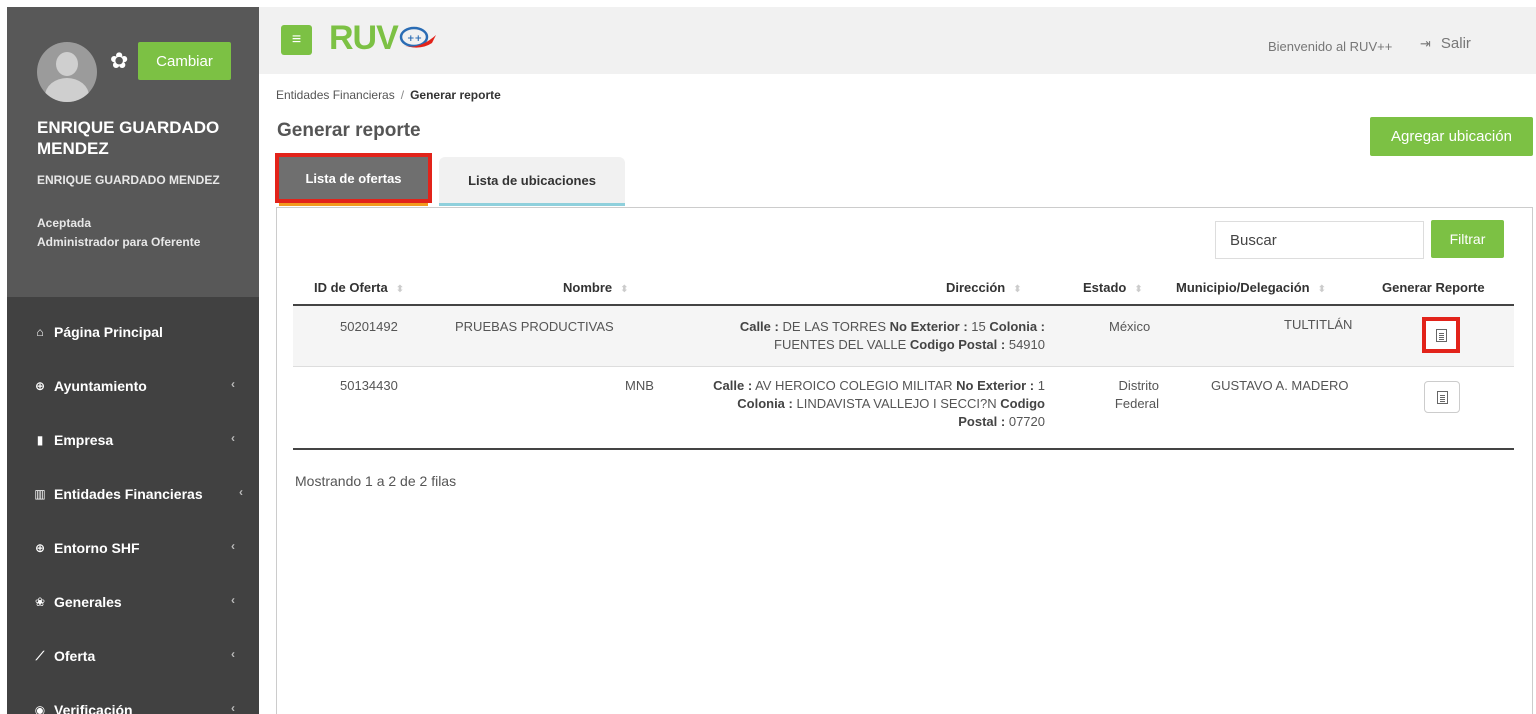  I want to click on sidebar-item-label: Ayuntamiento, so click(100, 386).